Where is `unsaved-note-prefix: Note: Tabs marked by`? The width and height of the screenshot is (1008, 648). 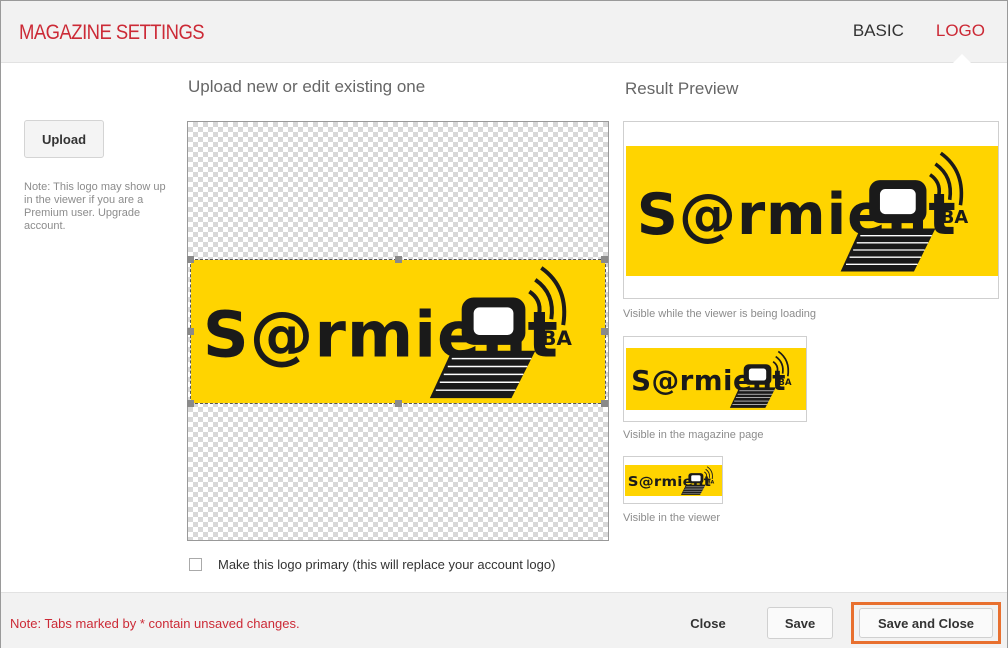
unsaved-note-prefix: Note: Tabs marked by is located at coordinates (75, 623).